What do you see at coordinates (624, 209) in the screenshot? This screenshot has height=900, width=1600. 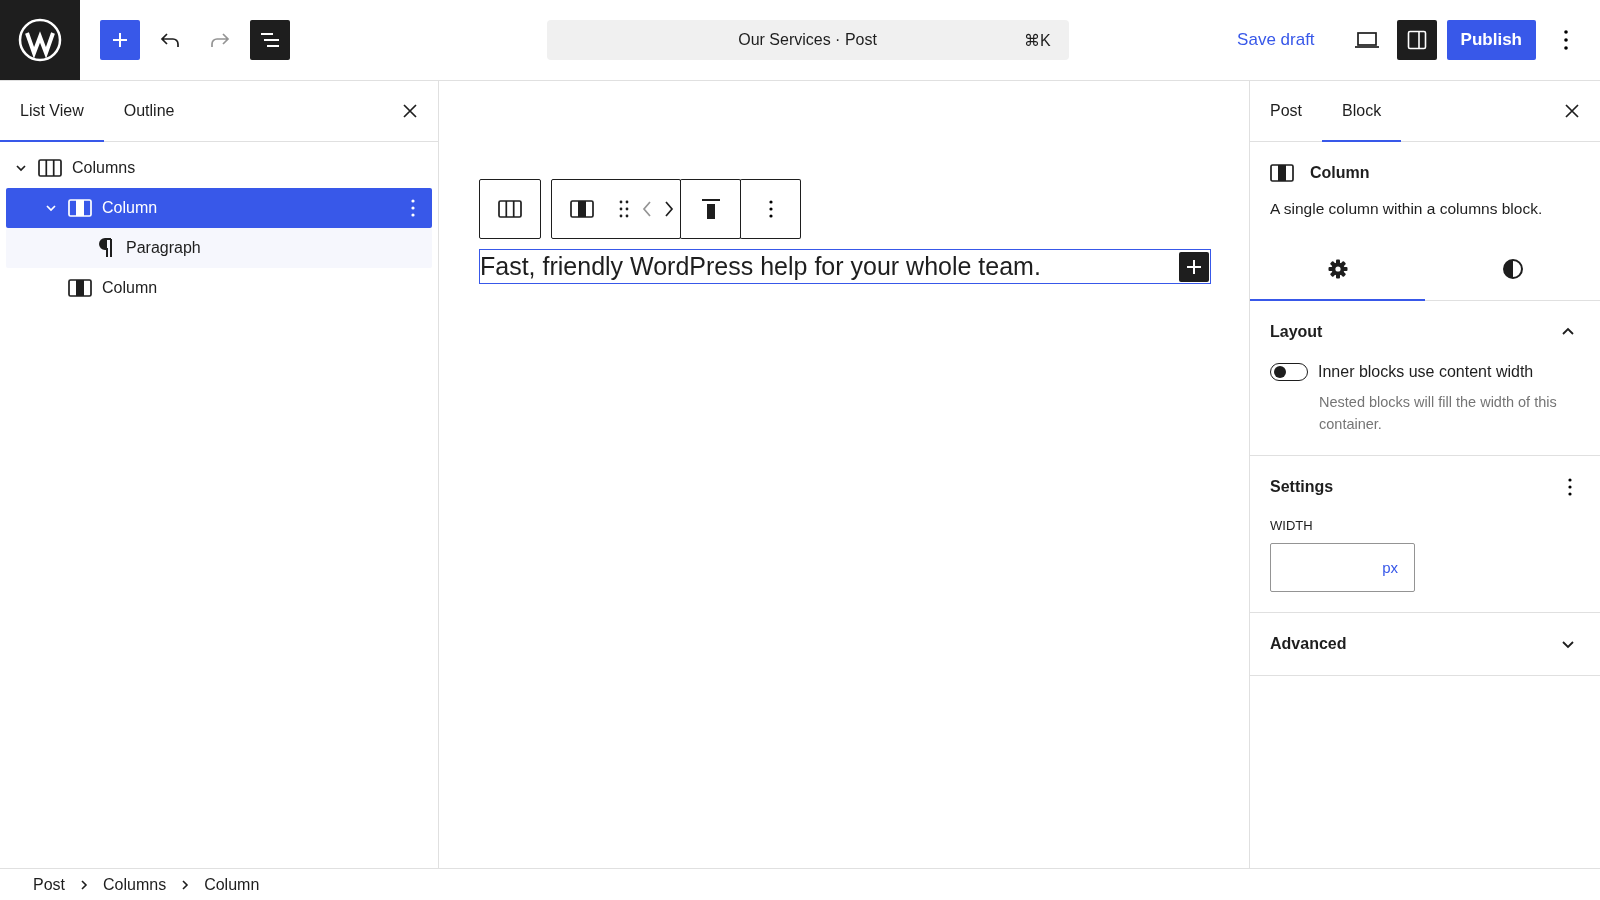 I see `drag-icon` at bounding box center [624, 209].